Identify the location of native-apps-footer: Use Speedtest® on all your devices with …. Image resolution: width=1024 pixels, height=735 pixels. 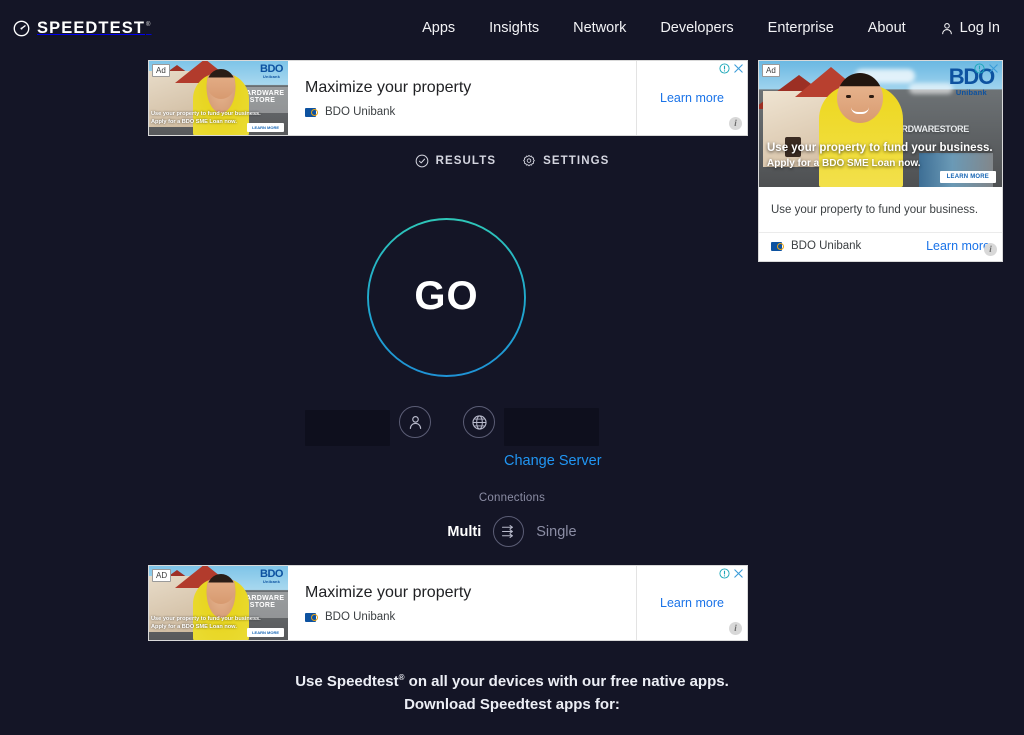
(512, 693).